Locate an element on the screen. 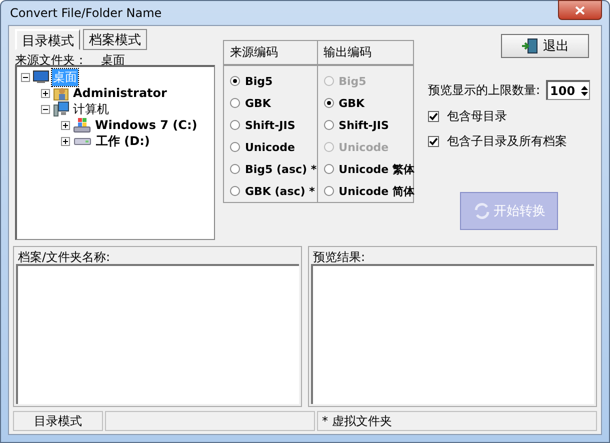 The width and height of the screenshot is (610, 443). status-note: * 虚拟文件夹 is located at coordinates (457, 421).